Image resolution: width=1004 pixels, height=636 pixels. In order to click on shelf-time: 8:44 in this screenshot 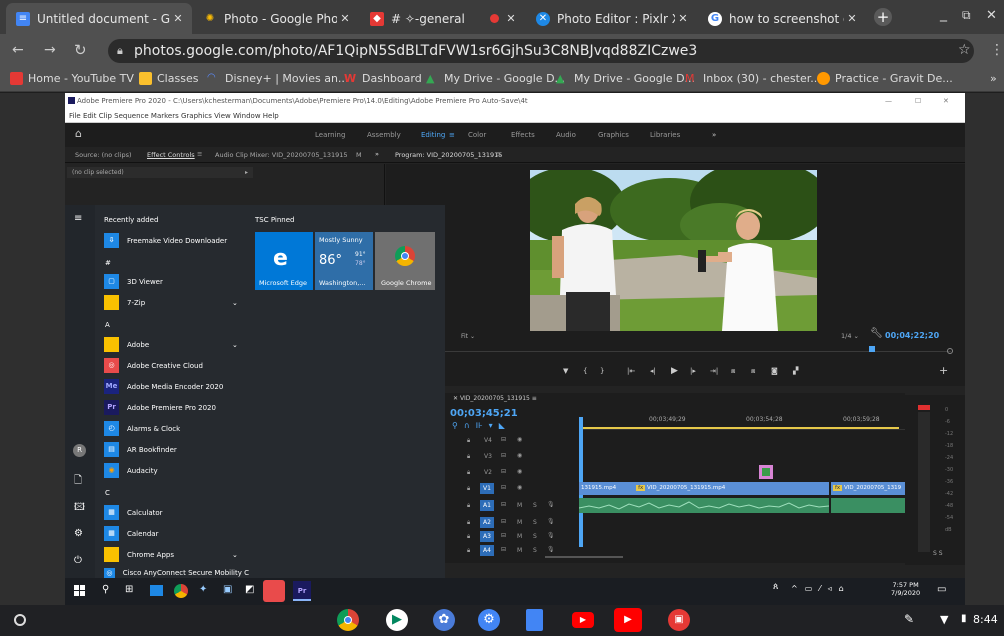, I will do `click(985, 619)`.